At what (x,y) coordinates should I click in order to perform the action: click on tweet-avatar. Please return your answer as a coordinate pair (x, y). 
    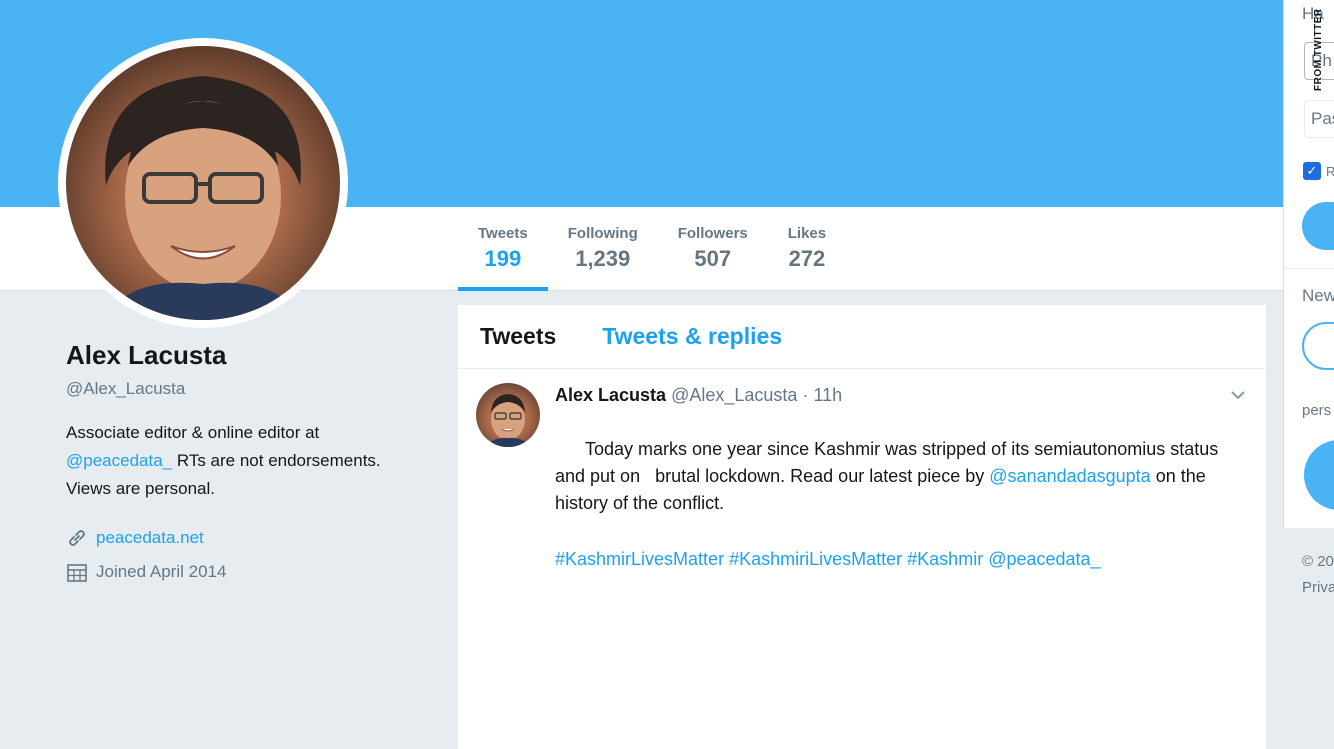
    Looking at the image, I should click on (508, 415).